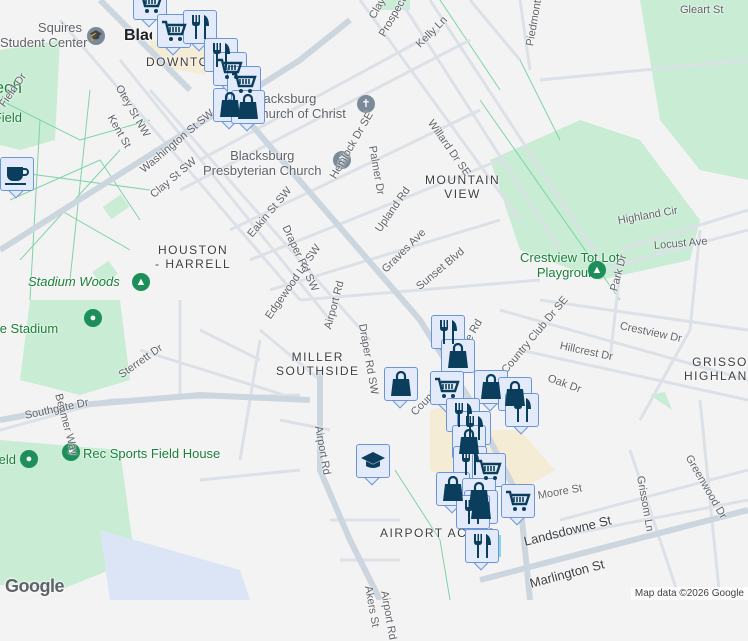 This screenshot has height=641, width=748. I want to click on place-lane-stadium: Lane Stadium, so click(29, 328).